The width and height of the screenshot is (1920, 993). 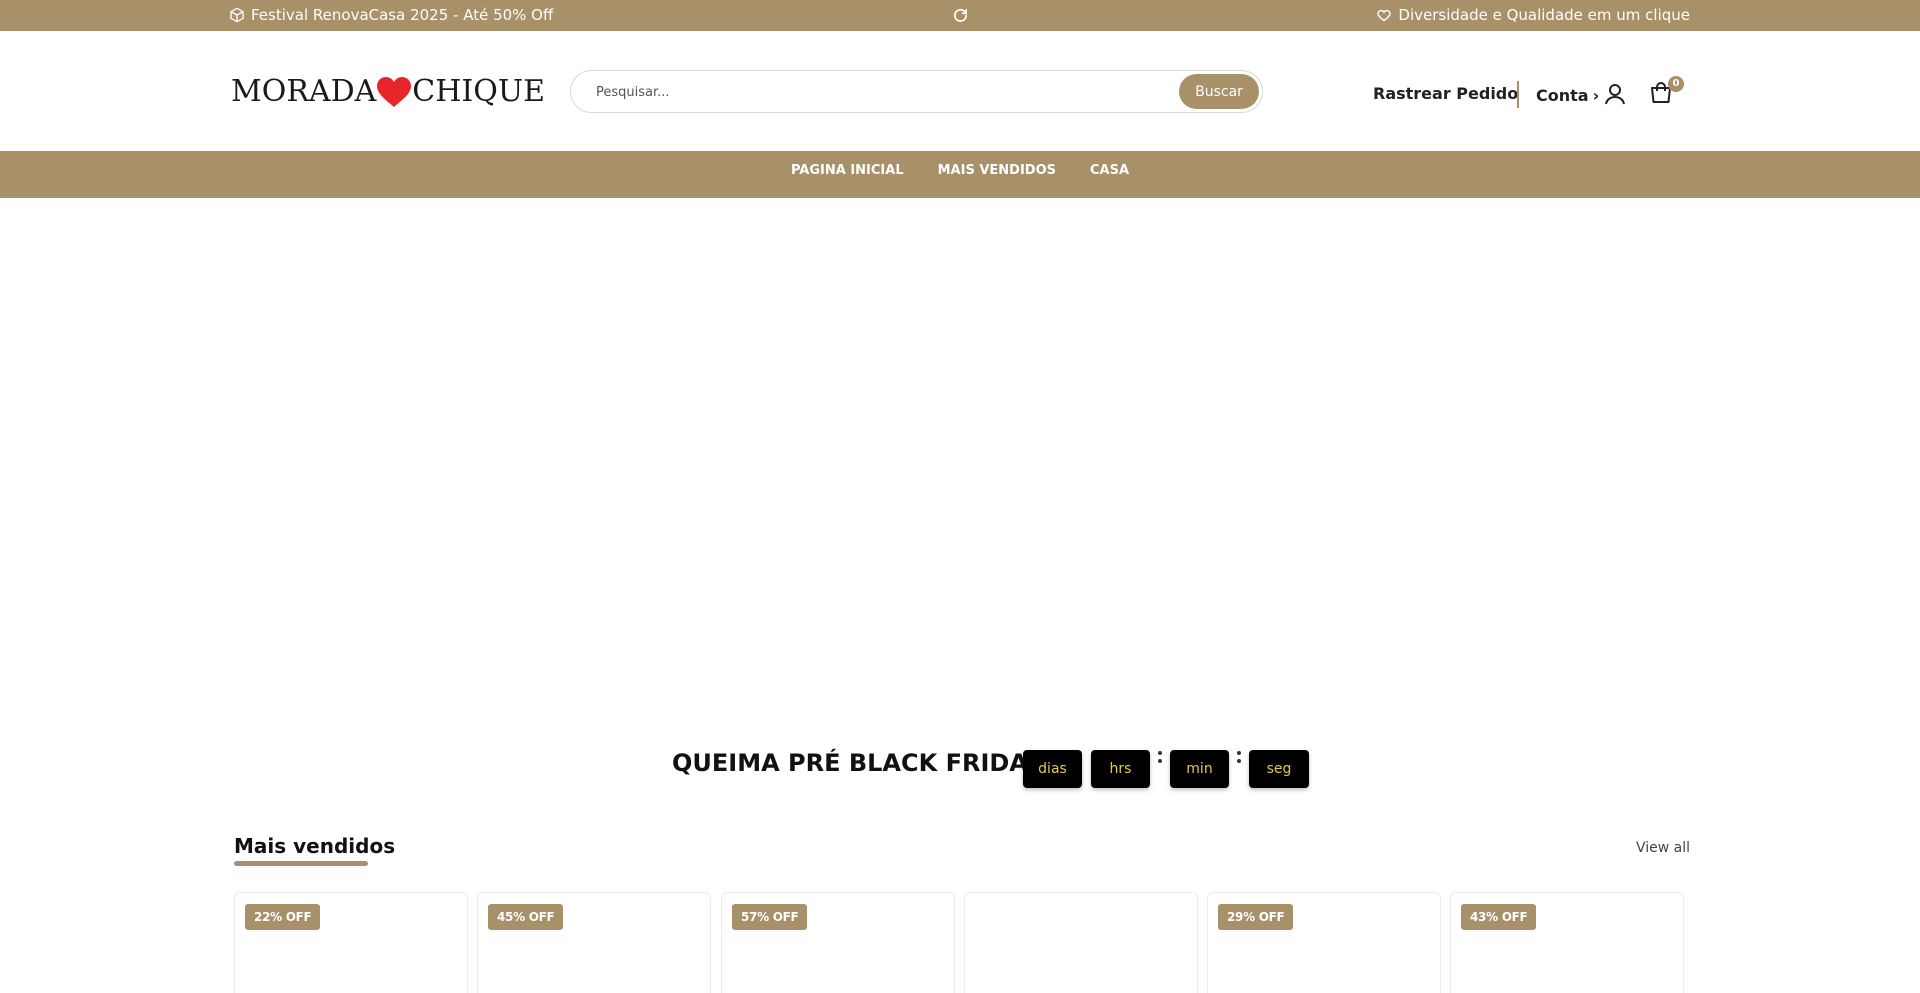 I want to click on discount-badge: 29% OFF, so click(x=1256, y=917).